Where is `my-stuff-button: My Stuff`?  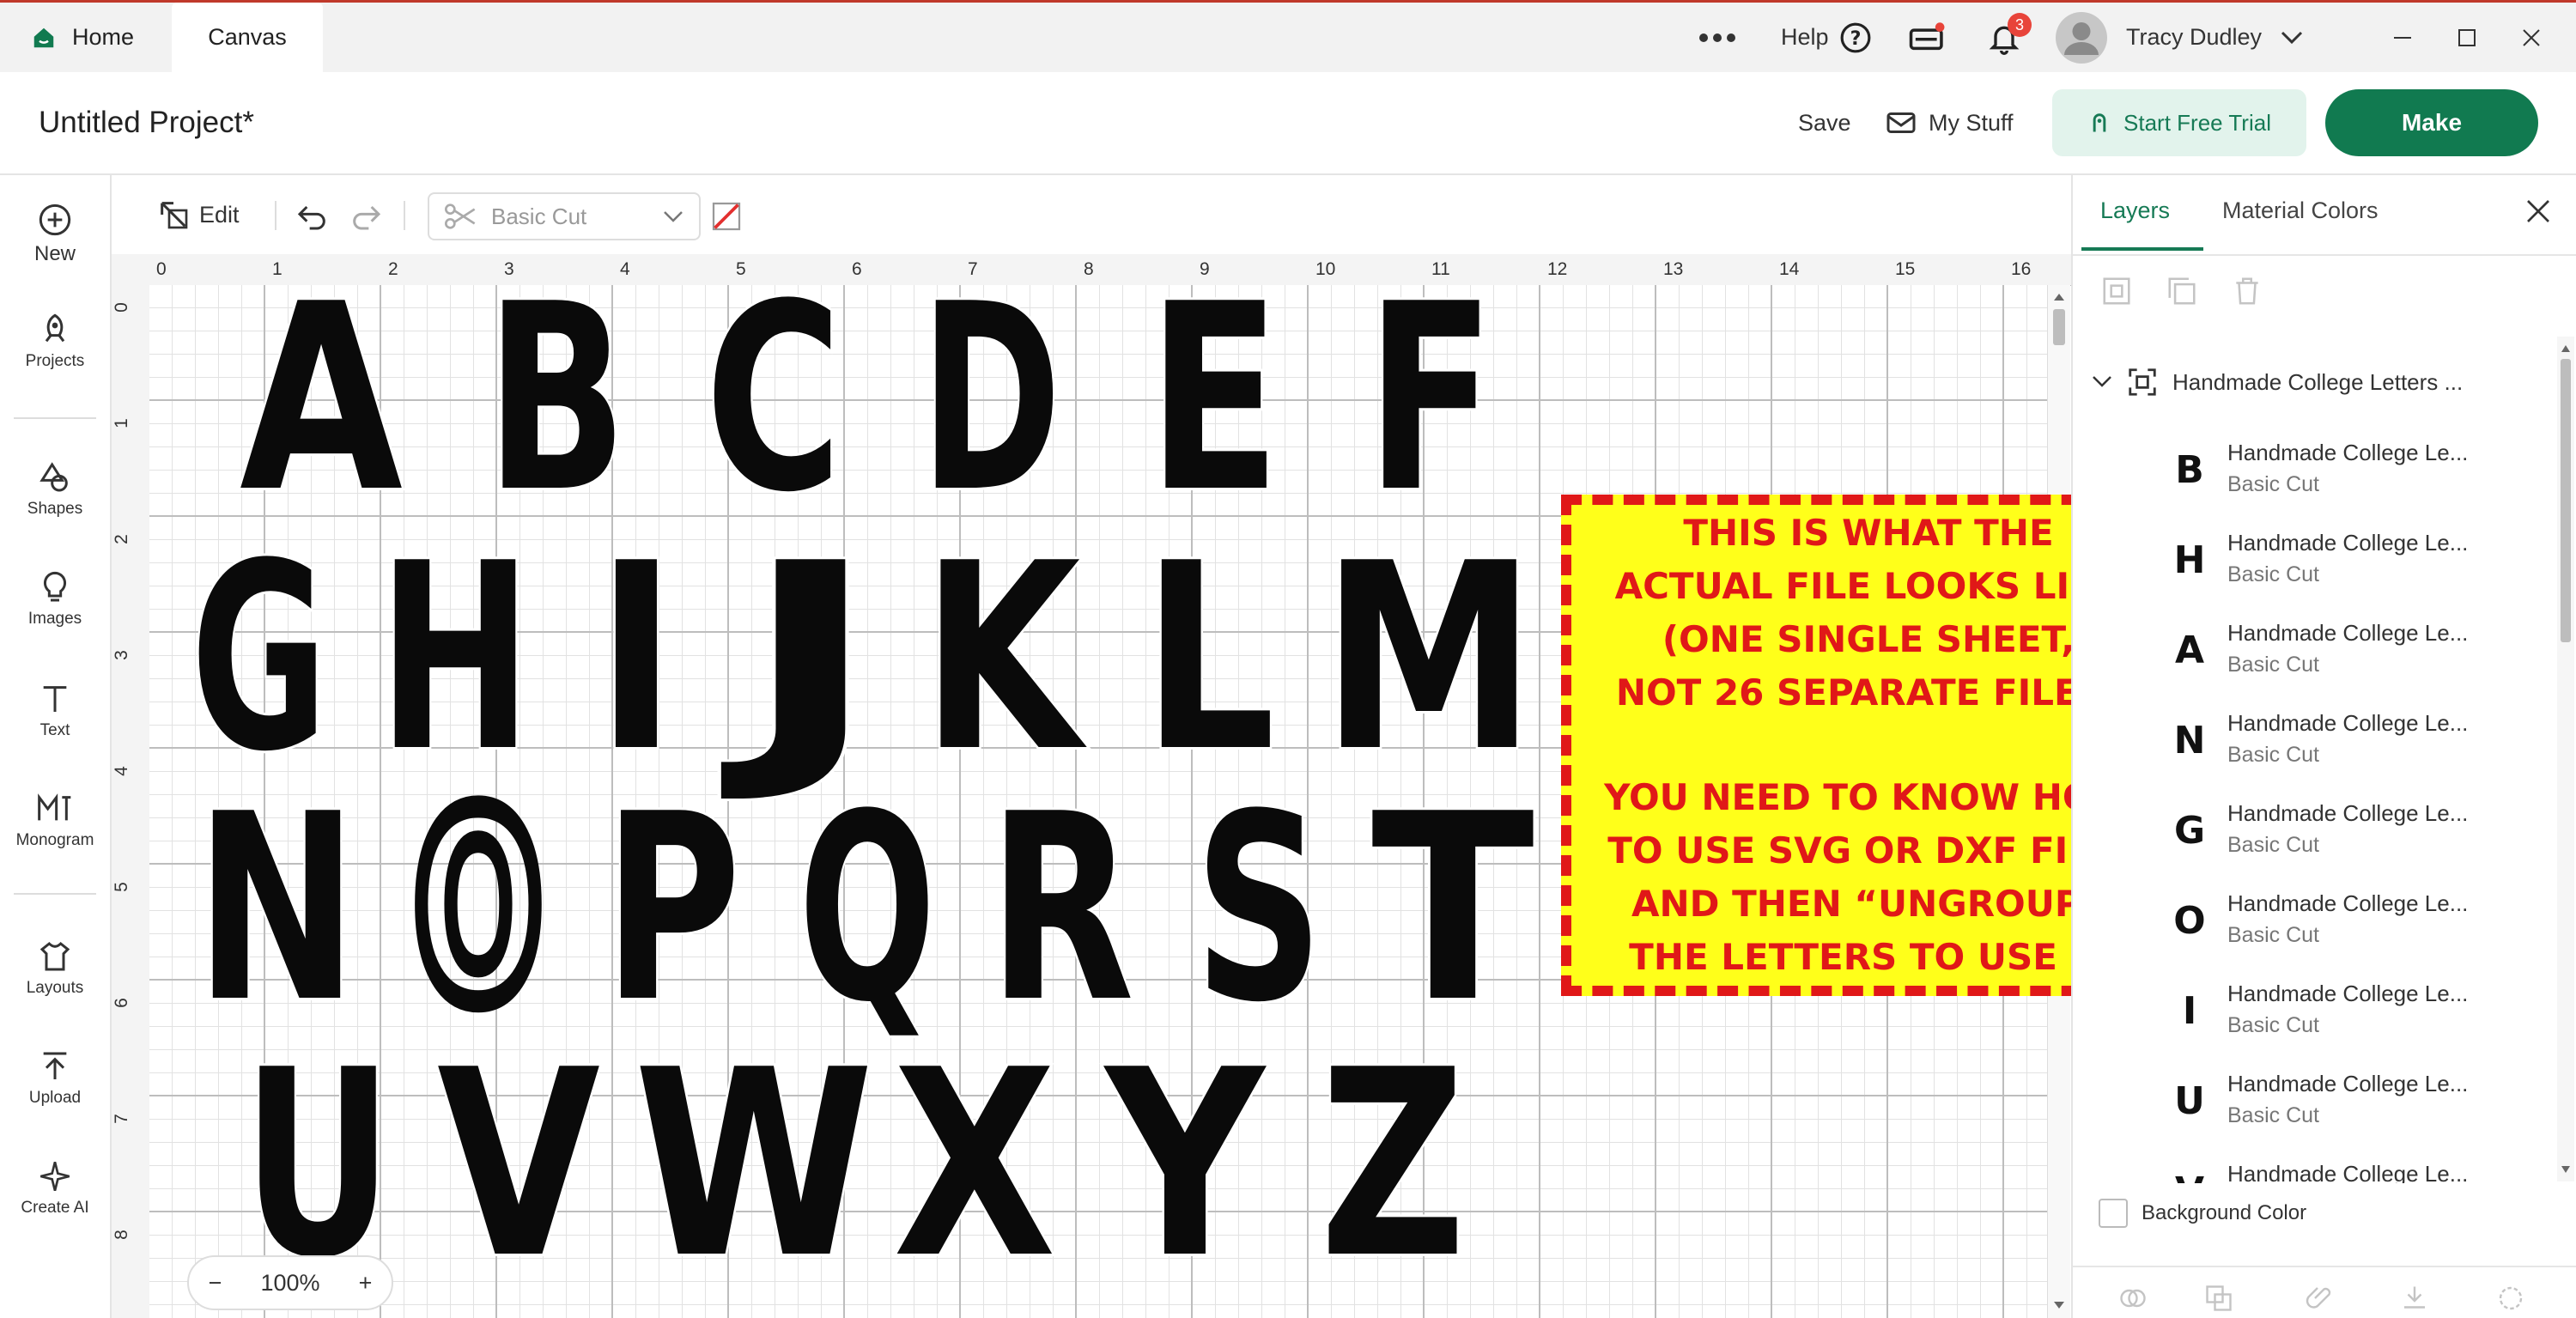
my-stuff-button: My Stuff is located at coordinates (1950, 122).